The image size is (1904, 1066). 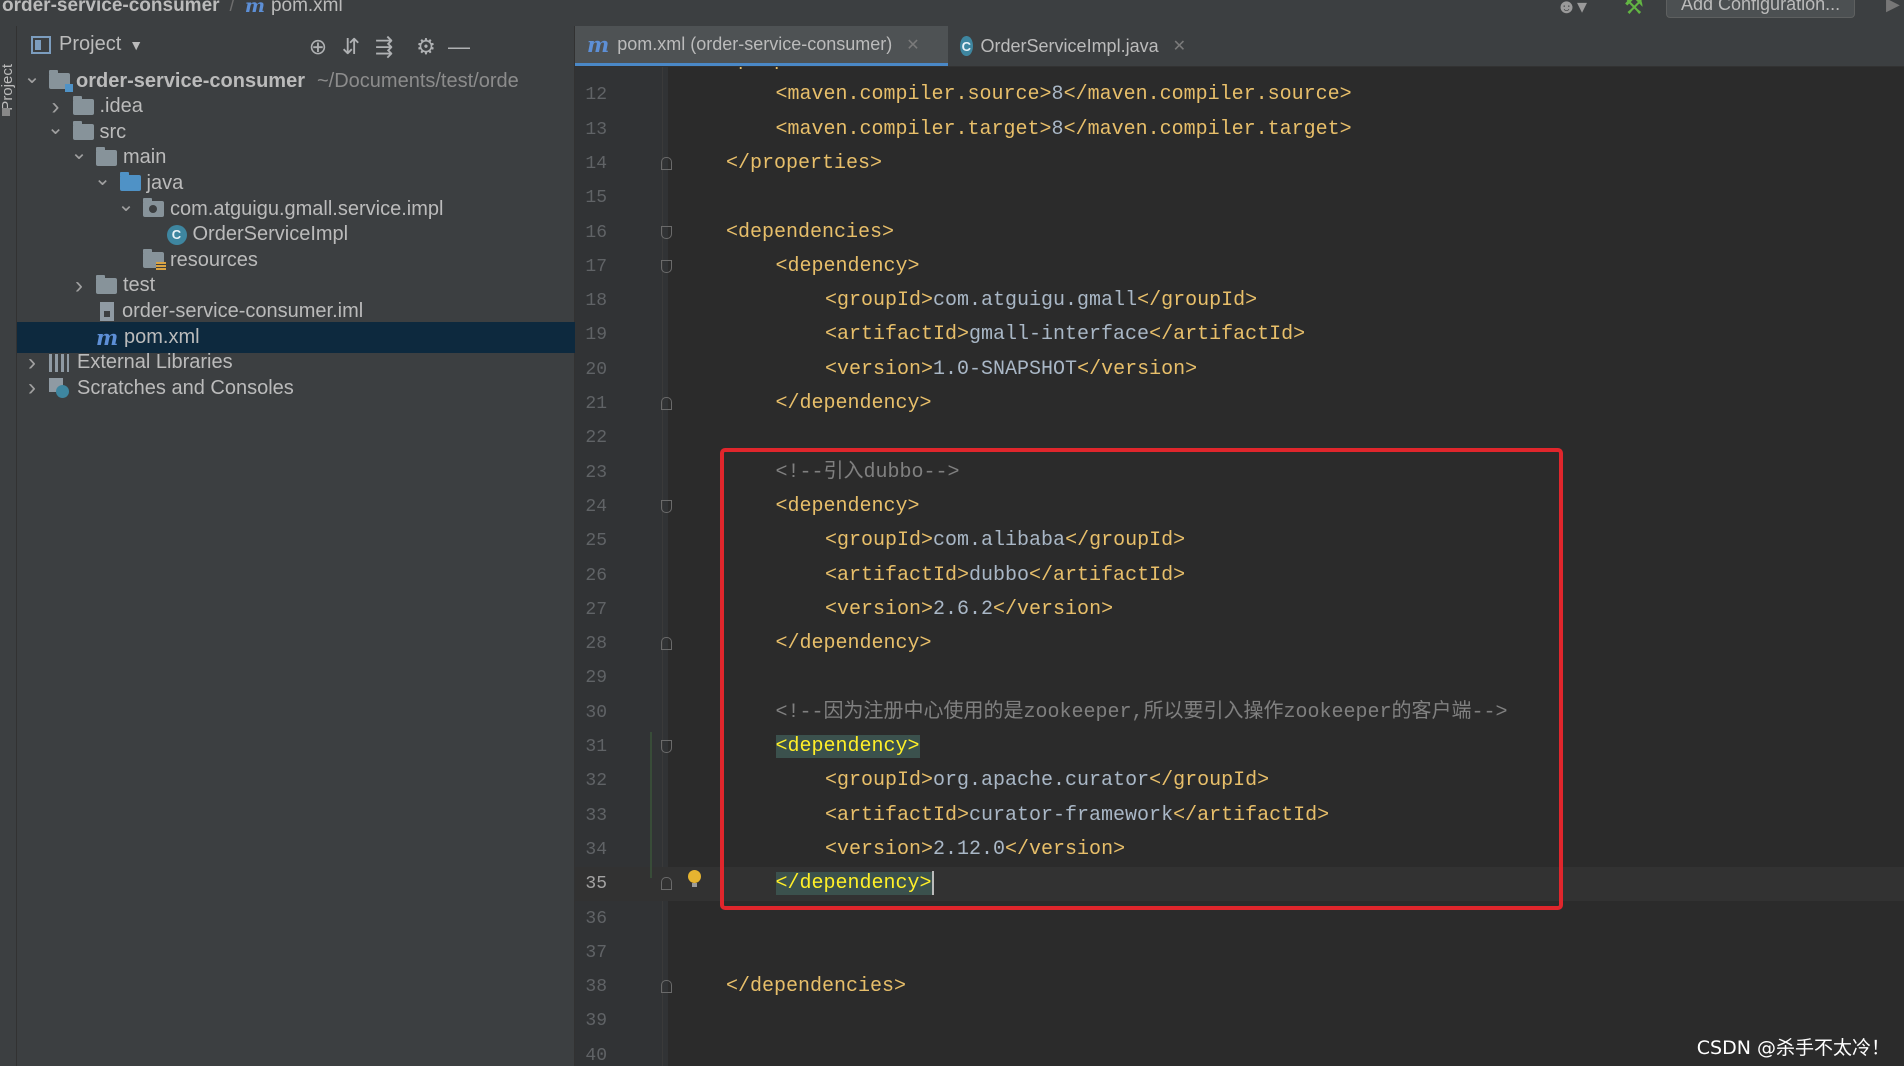 I want to click on code-line: 17 <dependency>, so click(x=1239, y=267).